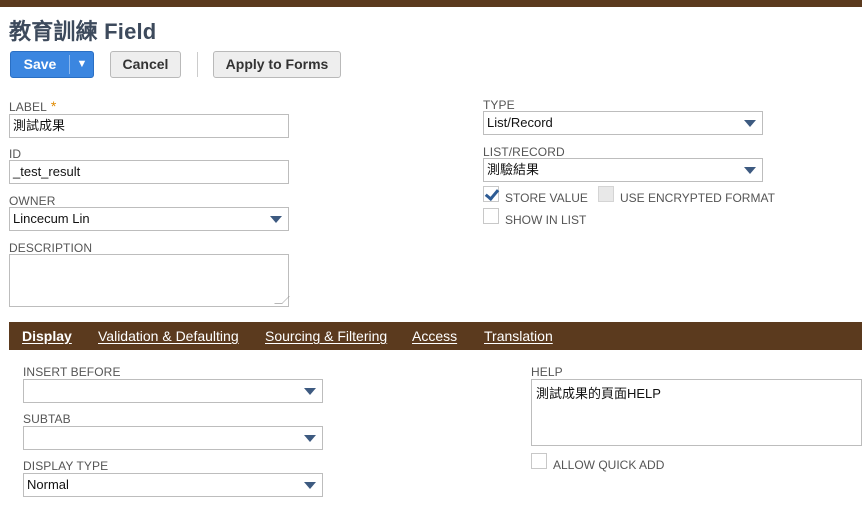 Image resolution: width=862 pixels, height=510 pixels. What do you see at coordinates (47, 419) in the screenshot?
I see `subtab-field-label: SUBTAB` at bounding box center [47, 419].